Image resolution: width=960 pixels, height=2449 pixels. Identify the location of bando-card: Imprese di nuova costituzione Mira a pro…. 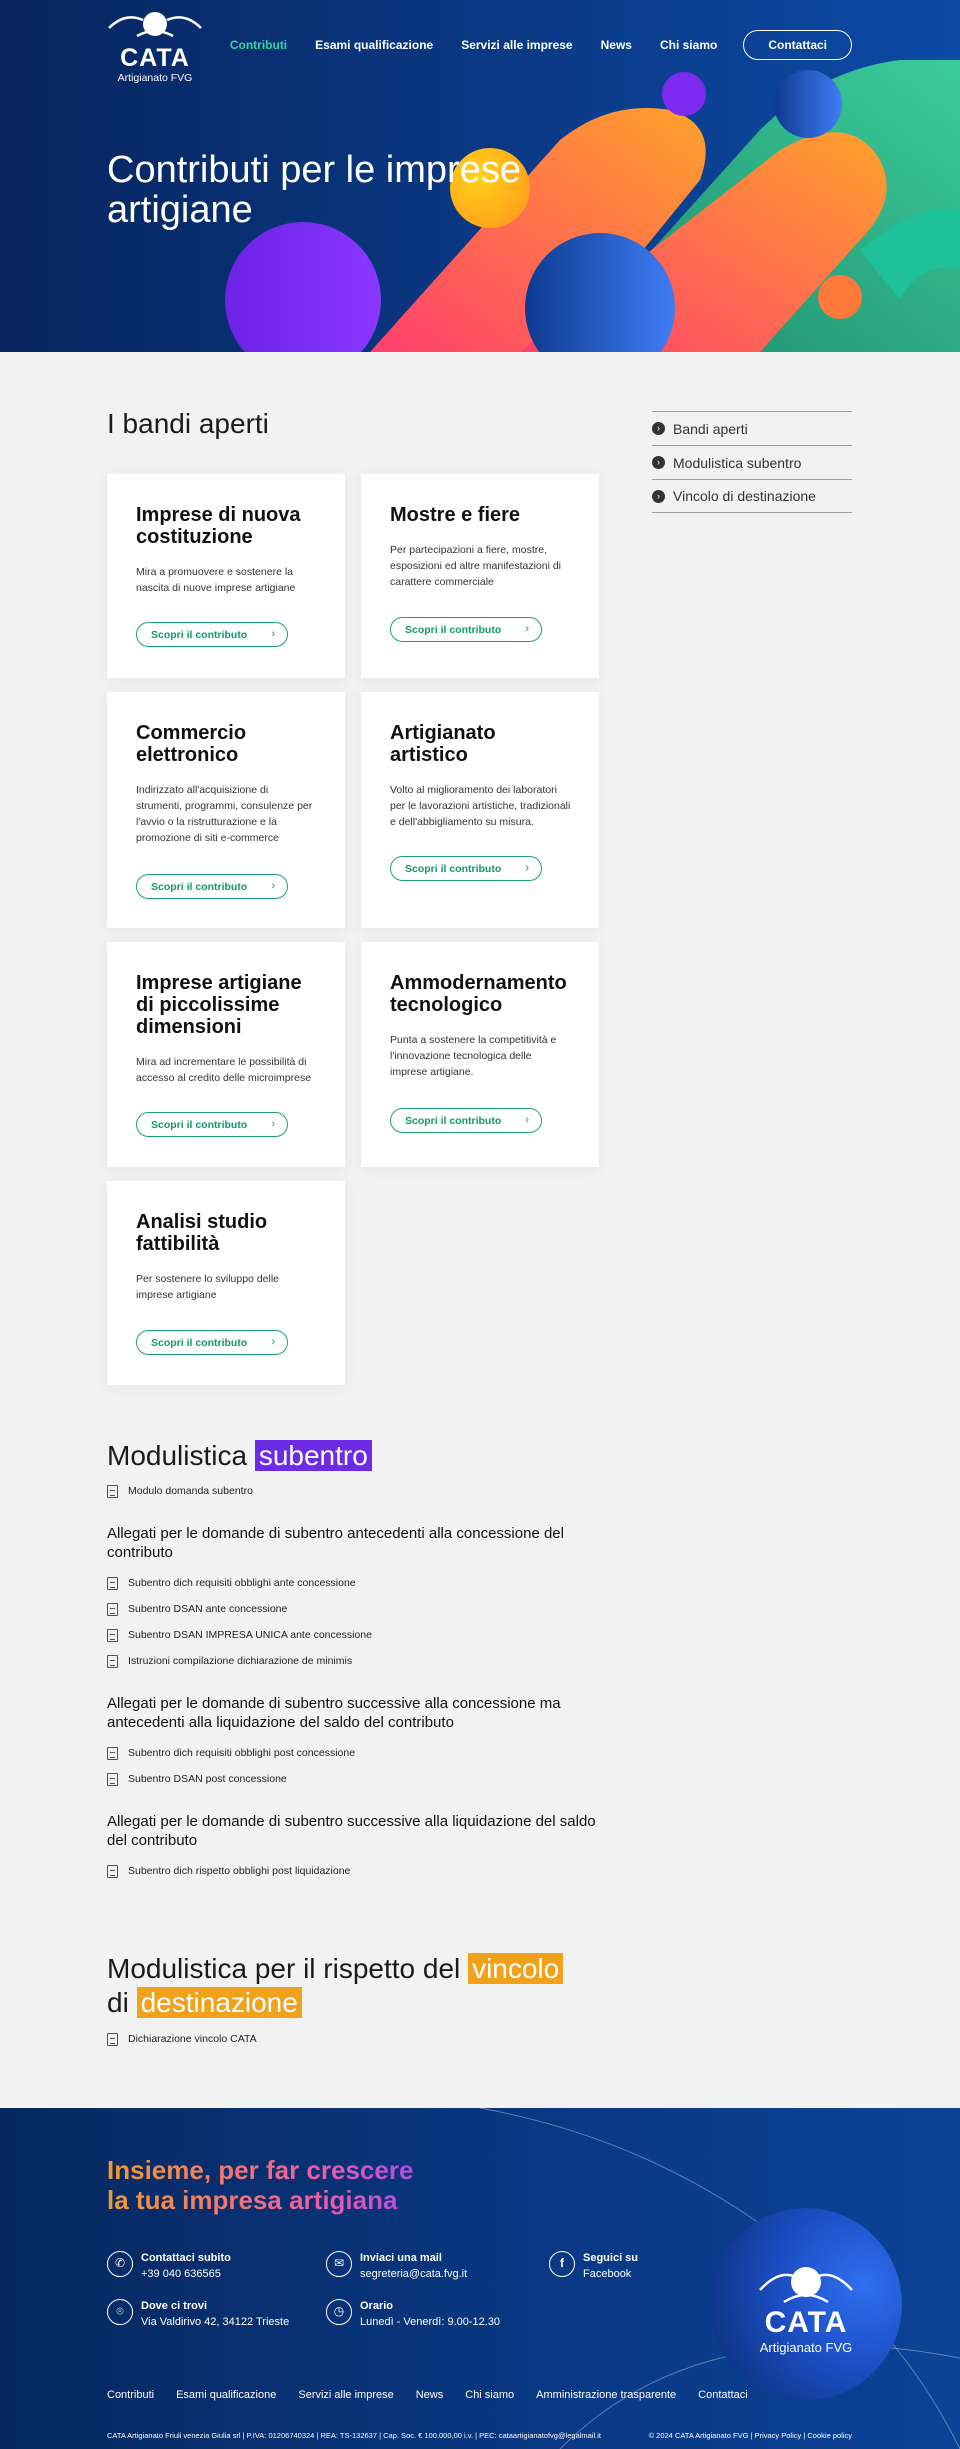
(226, 576).